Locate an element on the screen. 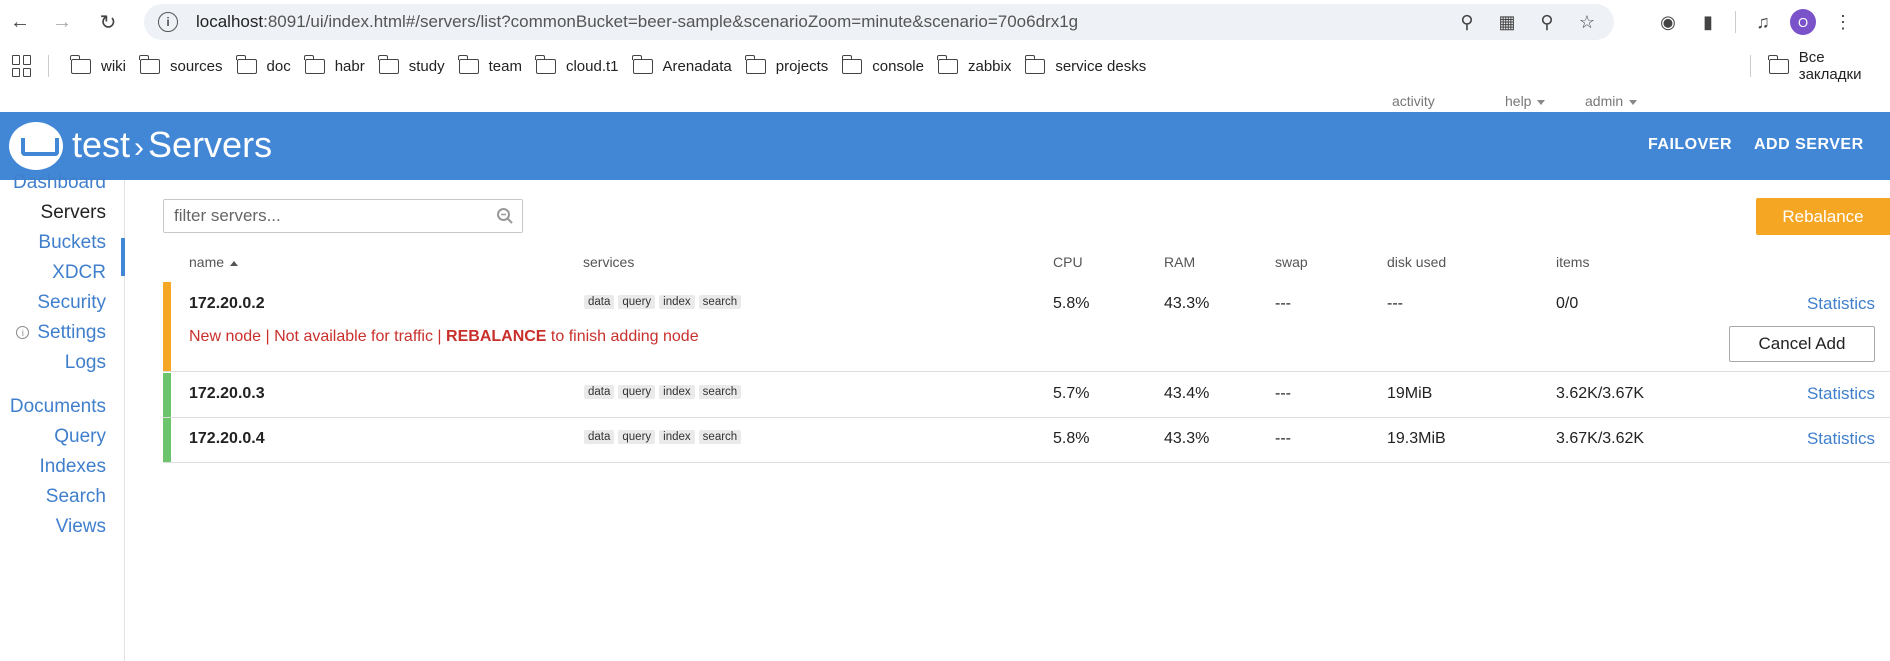 Image resolution: width=1890 pixels, height=661 pixels. cancel-add-button: Cancel Add is located at coordinates (1802, 344).